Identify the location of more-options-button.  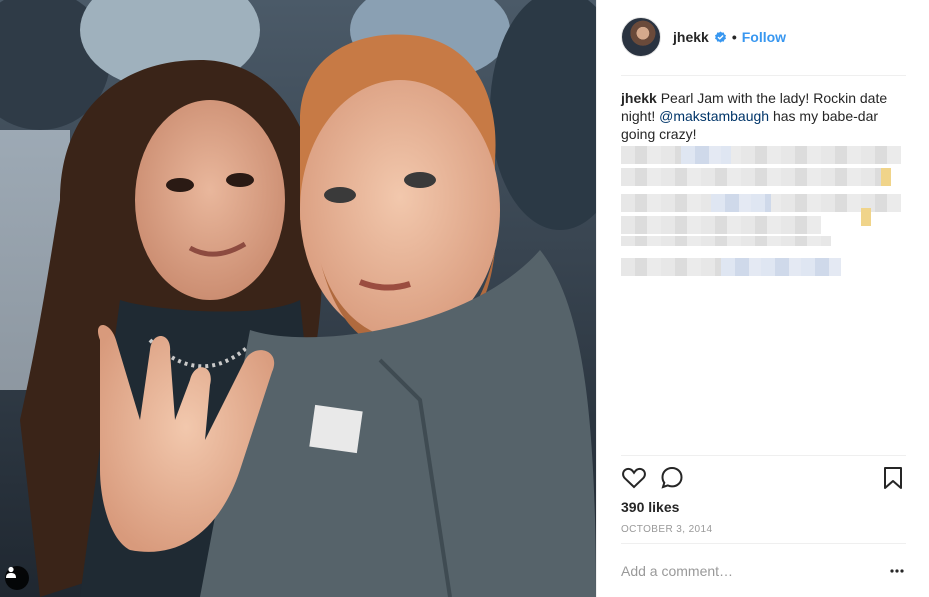
(897, 571).